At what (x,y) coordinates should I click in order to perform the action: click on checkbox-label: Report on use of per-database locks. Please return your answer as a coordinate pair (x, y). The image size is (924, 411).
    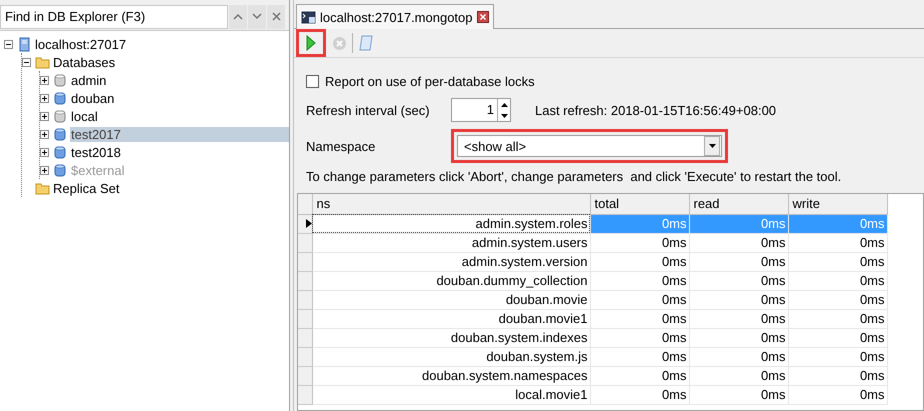
    Looking at the image, I should click on (430, 81).